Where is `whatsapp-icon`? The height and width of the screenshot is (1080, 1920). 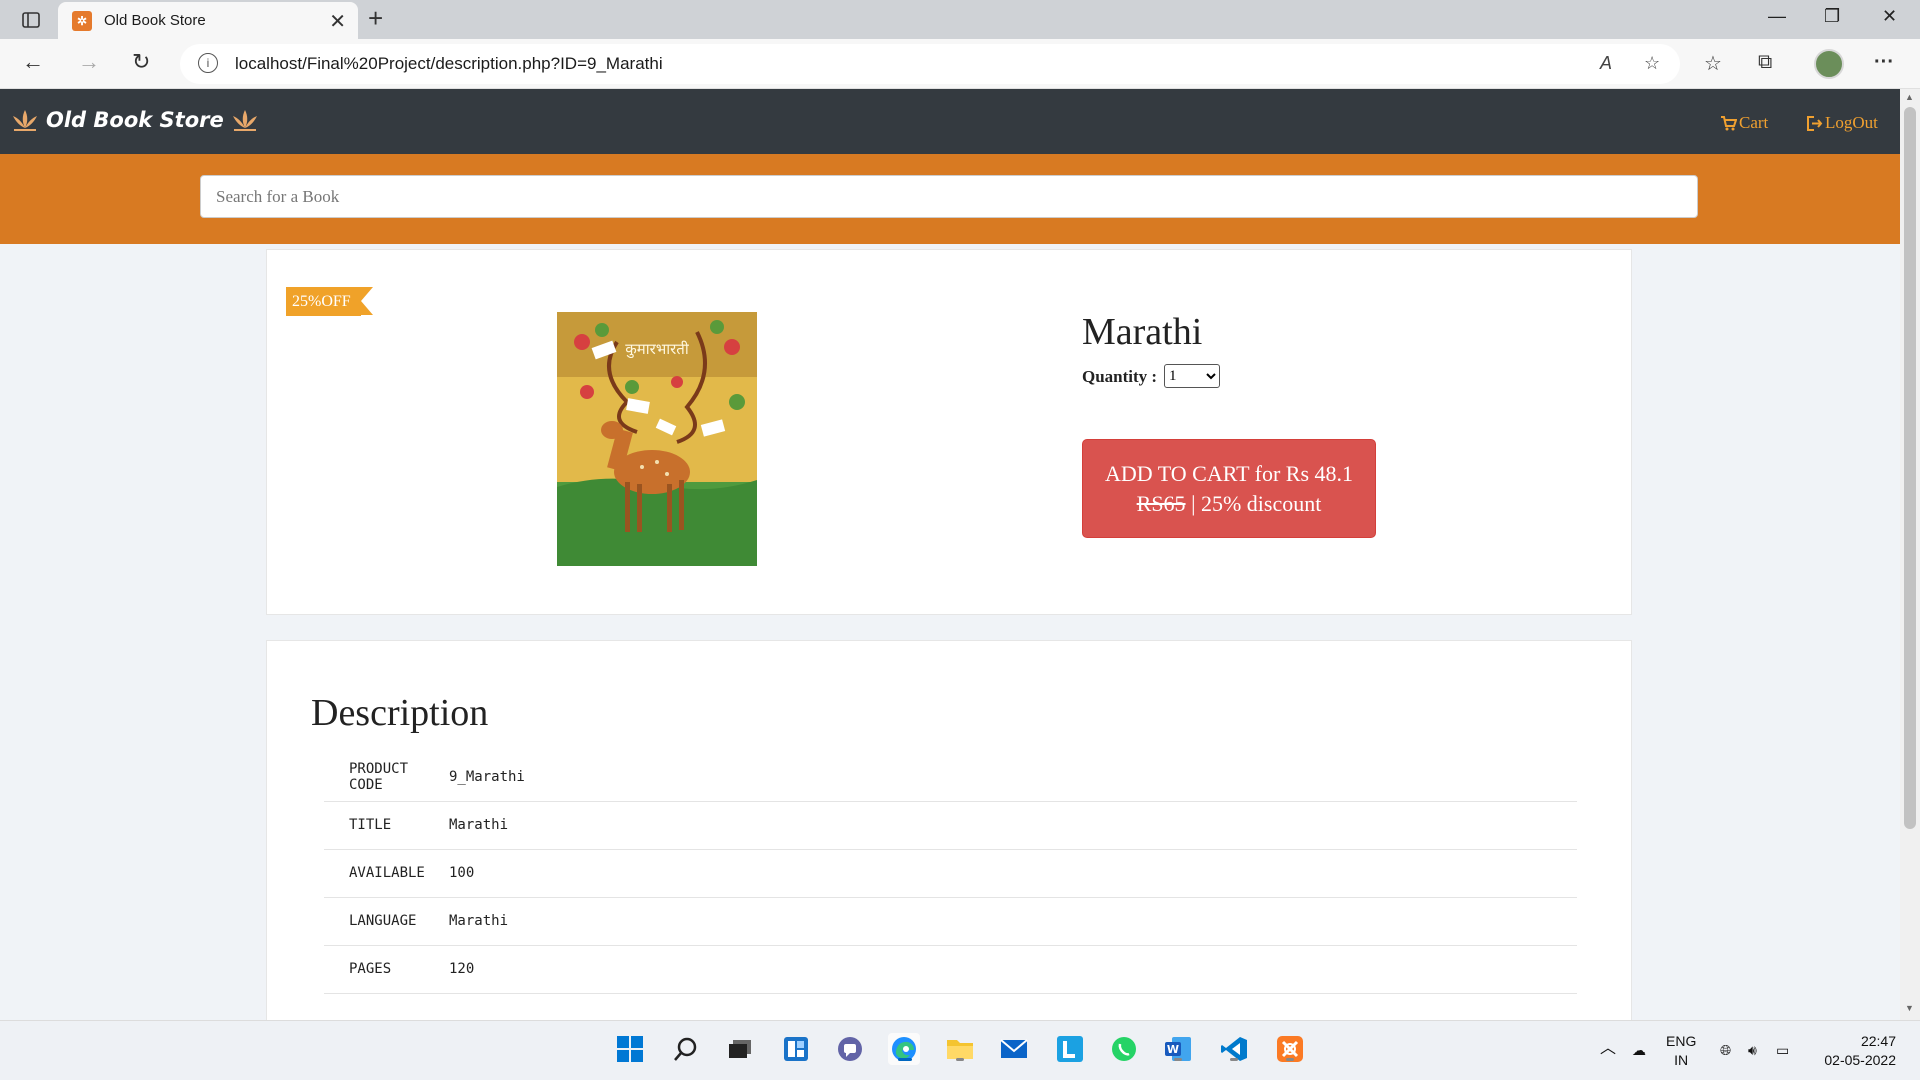
whatsapp-icon is located at coordinates (1124, 1049).